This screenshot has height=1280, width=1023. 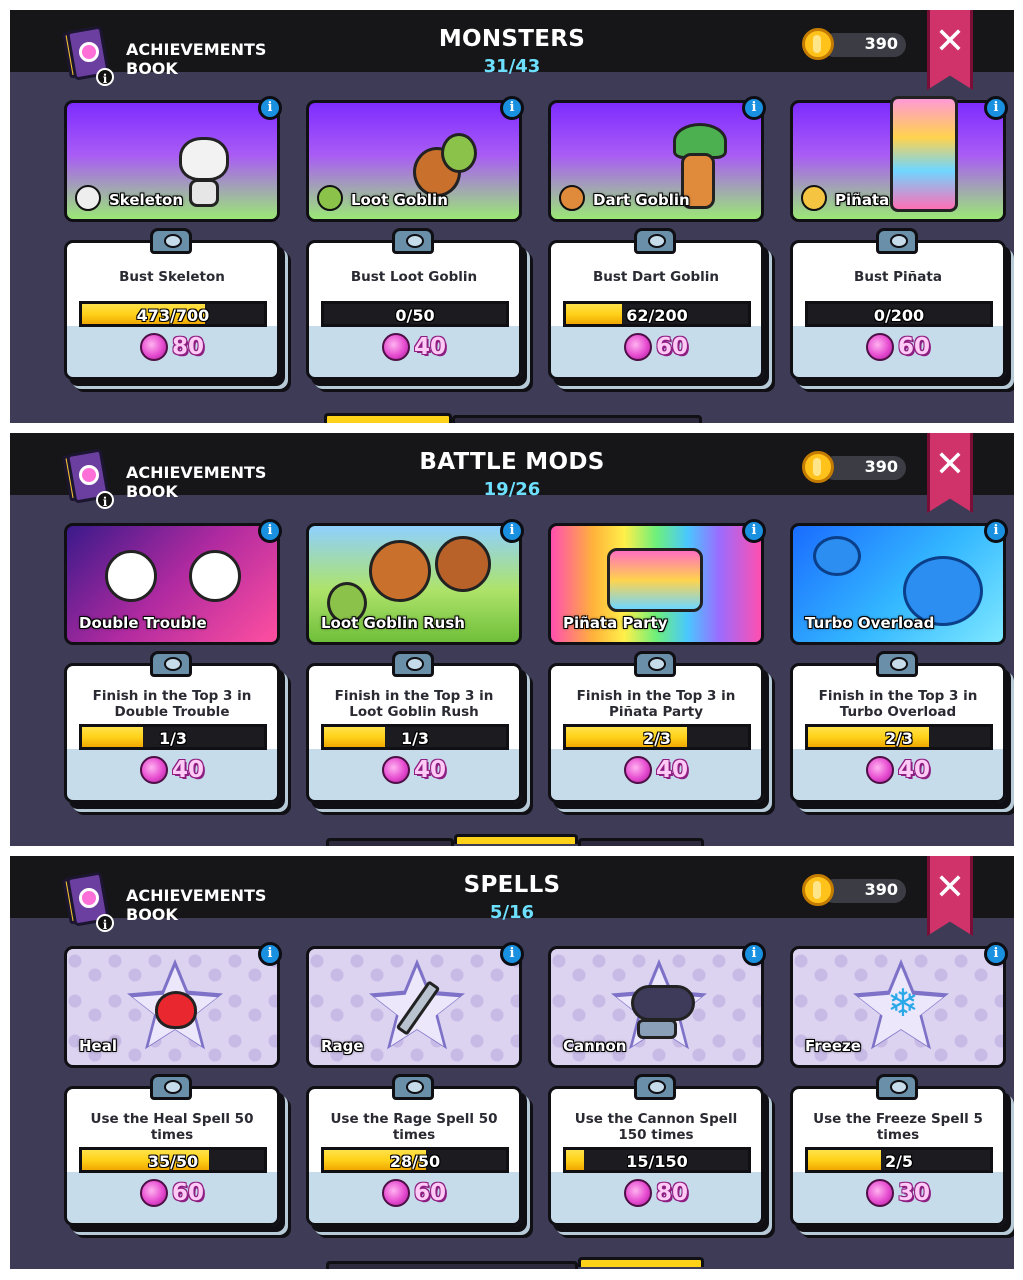 I want to click on skeleton-body, so click(x=204, y=193).